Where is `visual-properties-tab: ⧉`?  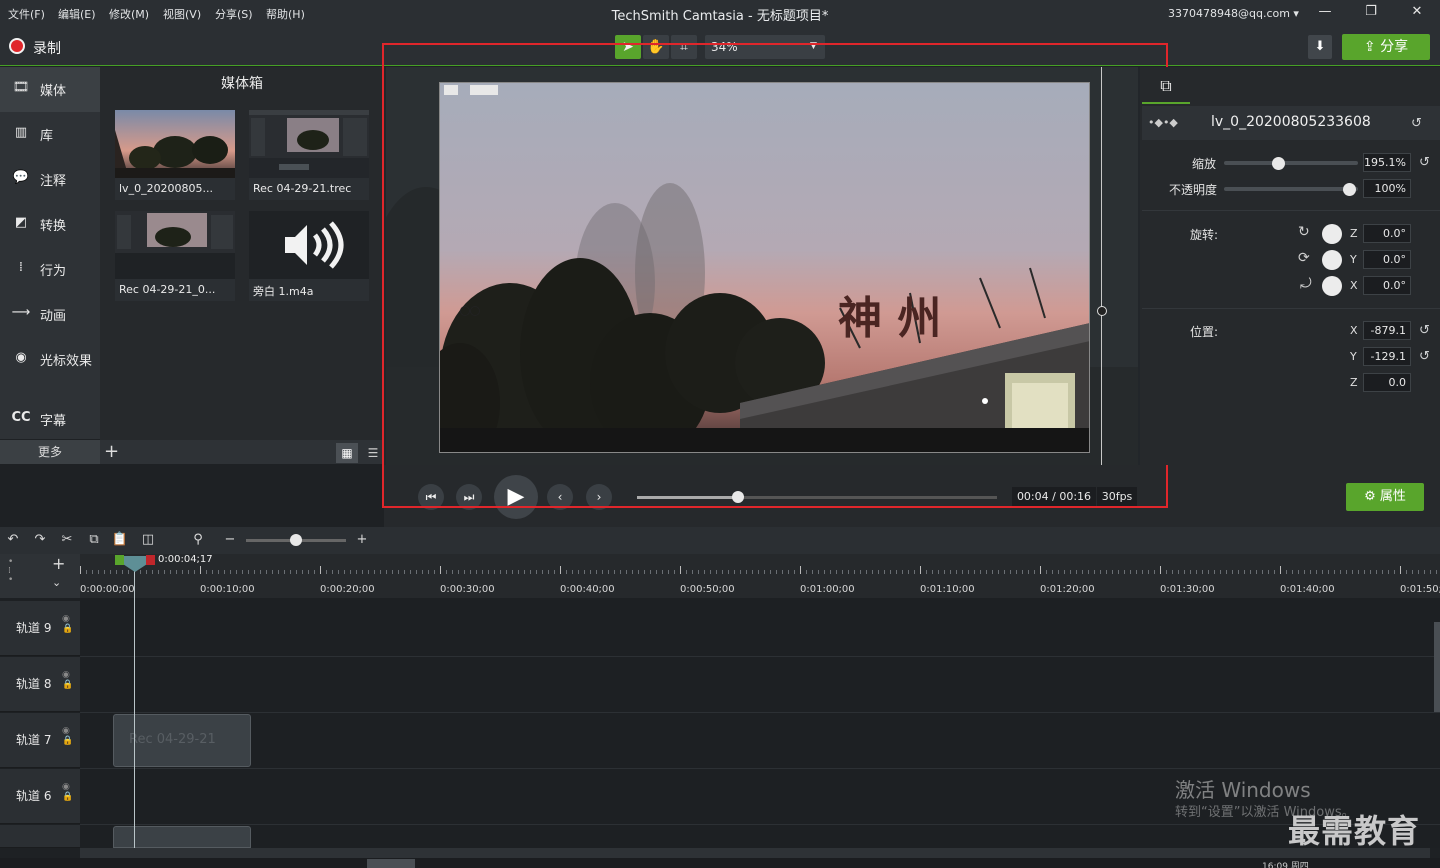 visual-properties-tab: ⧉ is located at coordinates (1166, 87).